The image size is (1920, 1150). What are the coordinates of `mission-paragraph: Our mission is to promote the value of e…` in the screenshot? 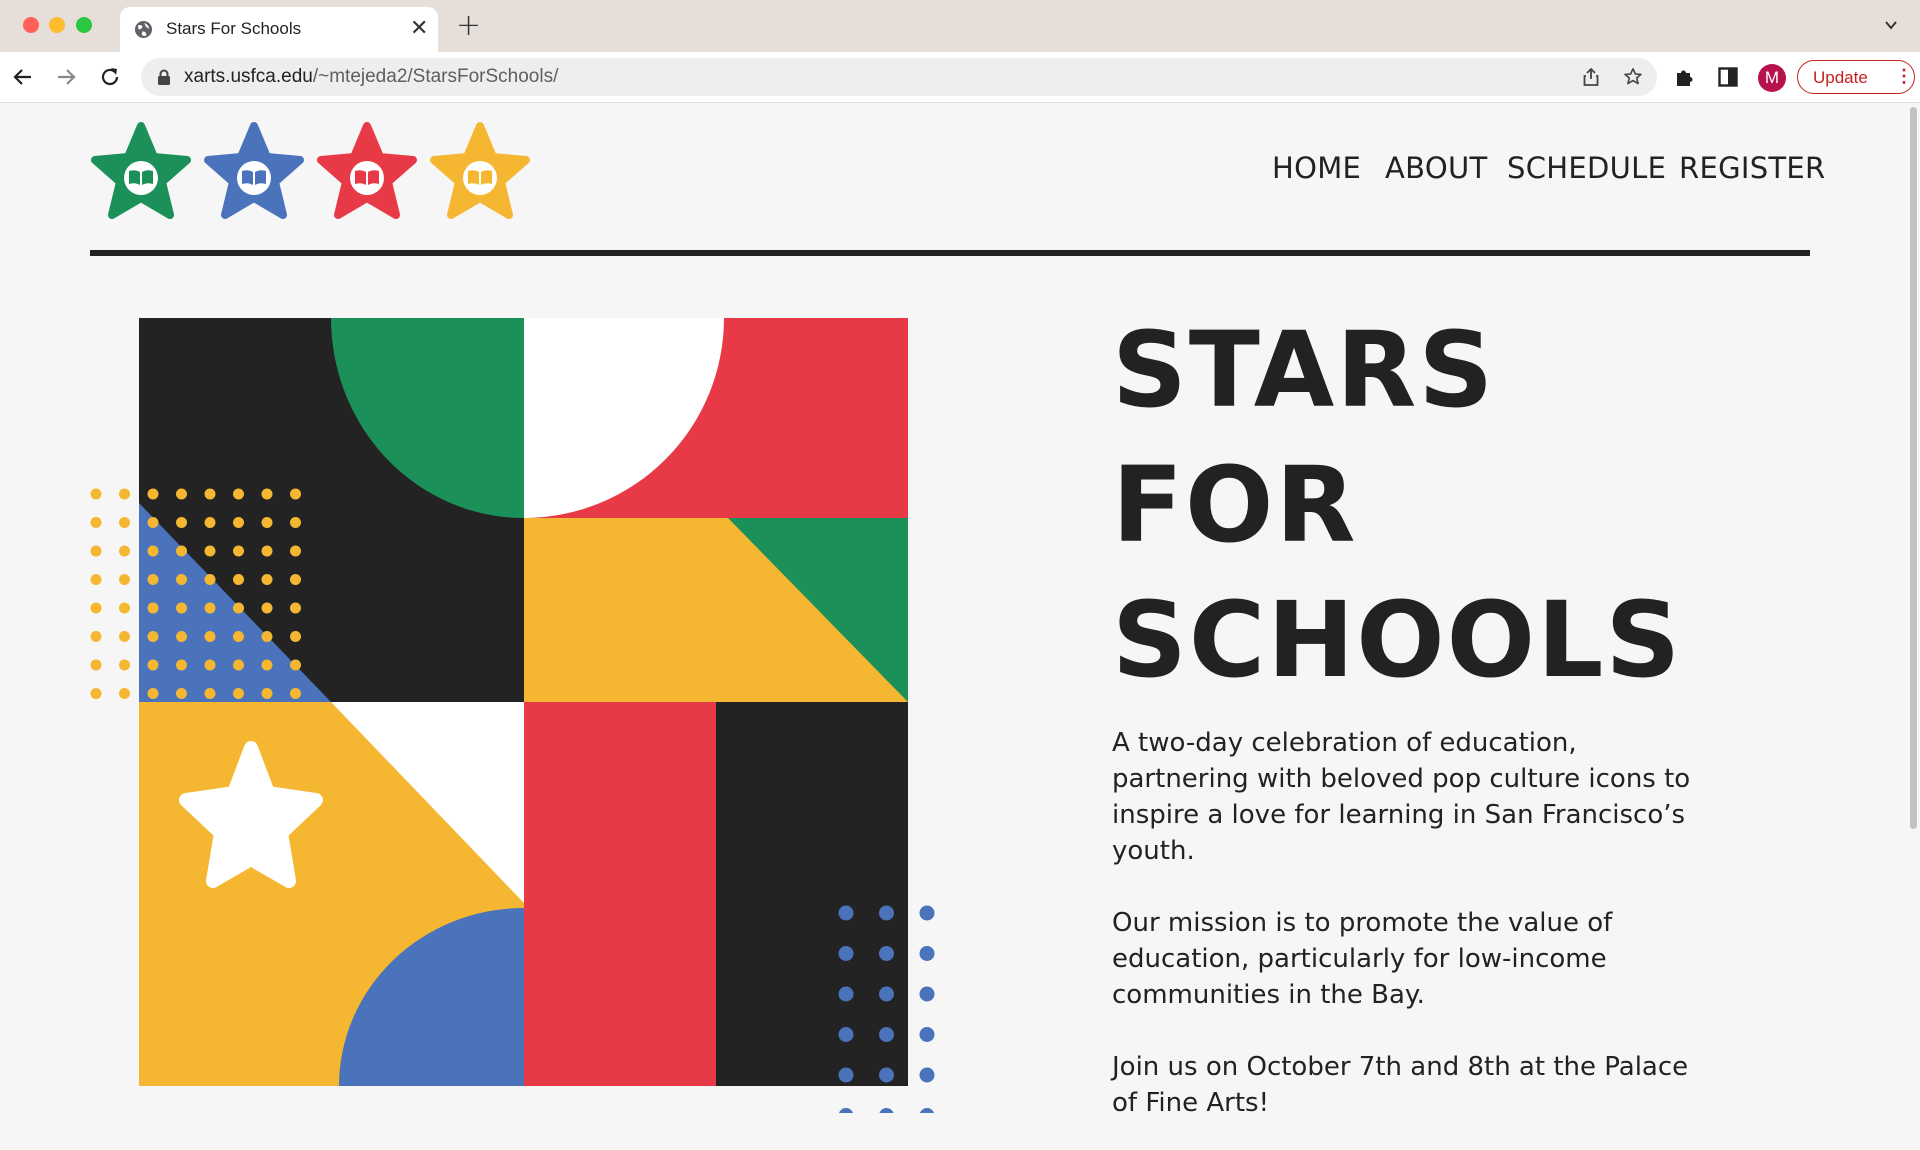 It's located at (1362, 959).